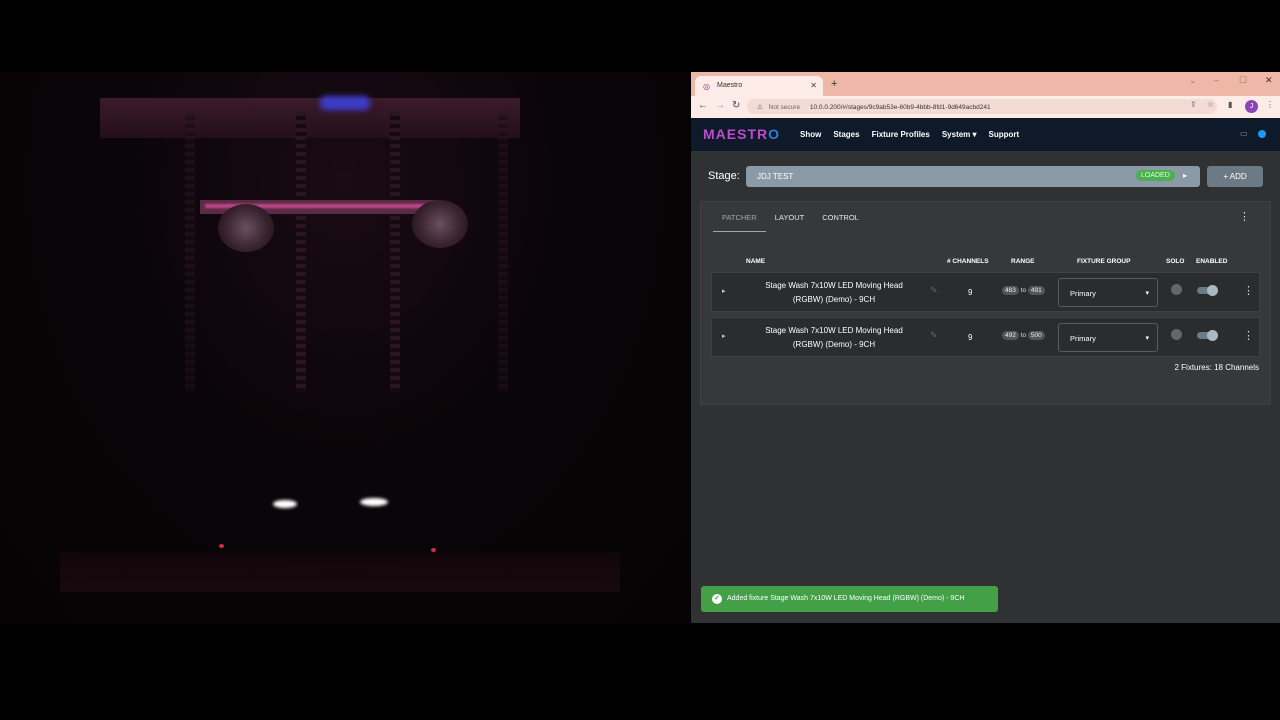  I want to click on range-end: 491, so click(1036, 290).